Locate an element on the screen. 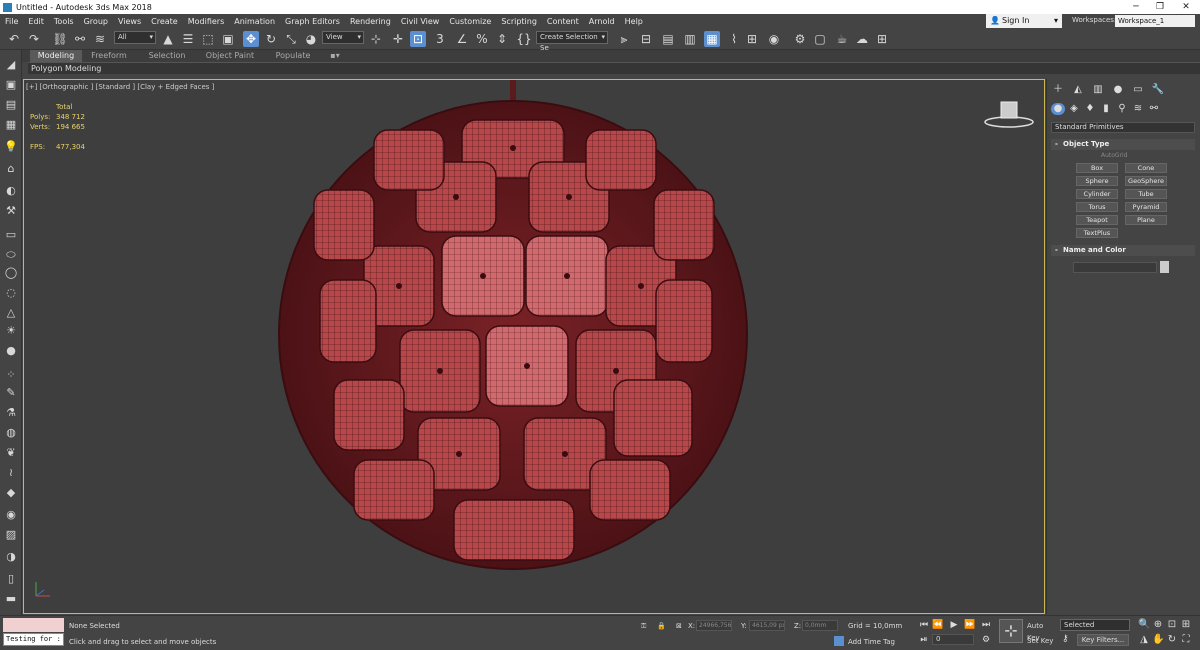  menu-group: Group is located at coordinates (96, 21).